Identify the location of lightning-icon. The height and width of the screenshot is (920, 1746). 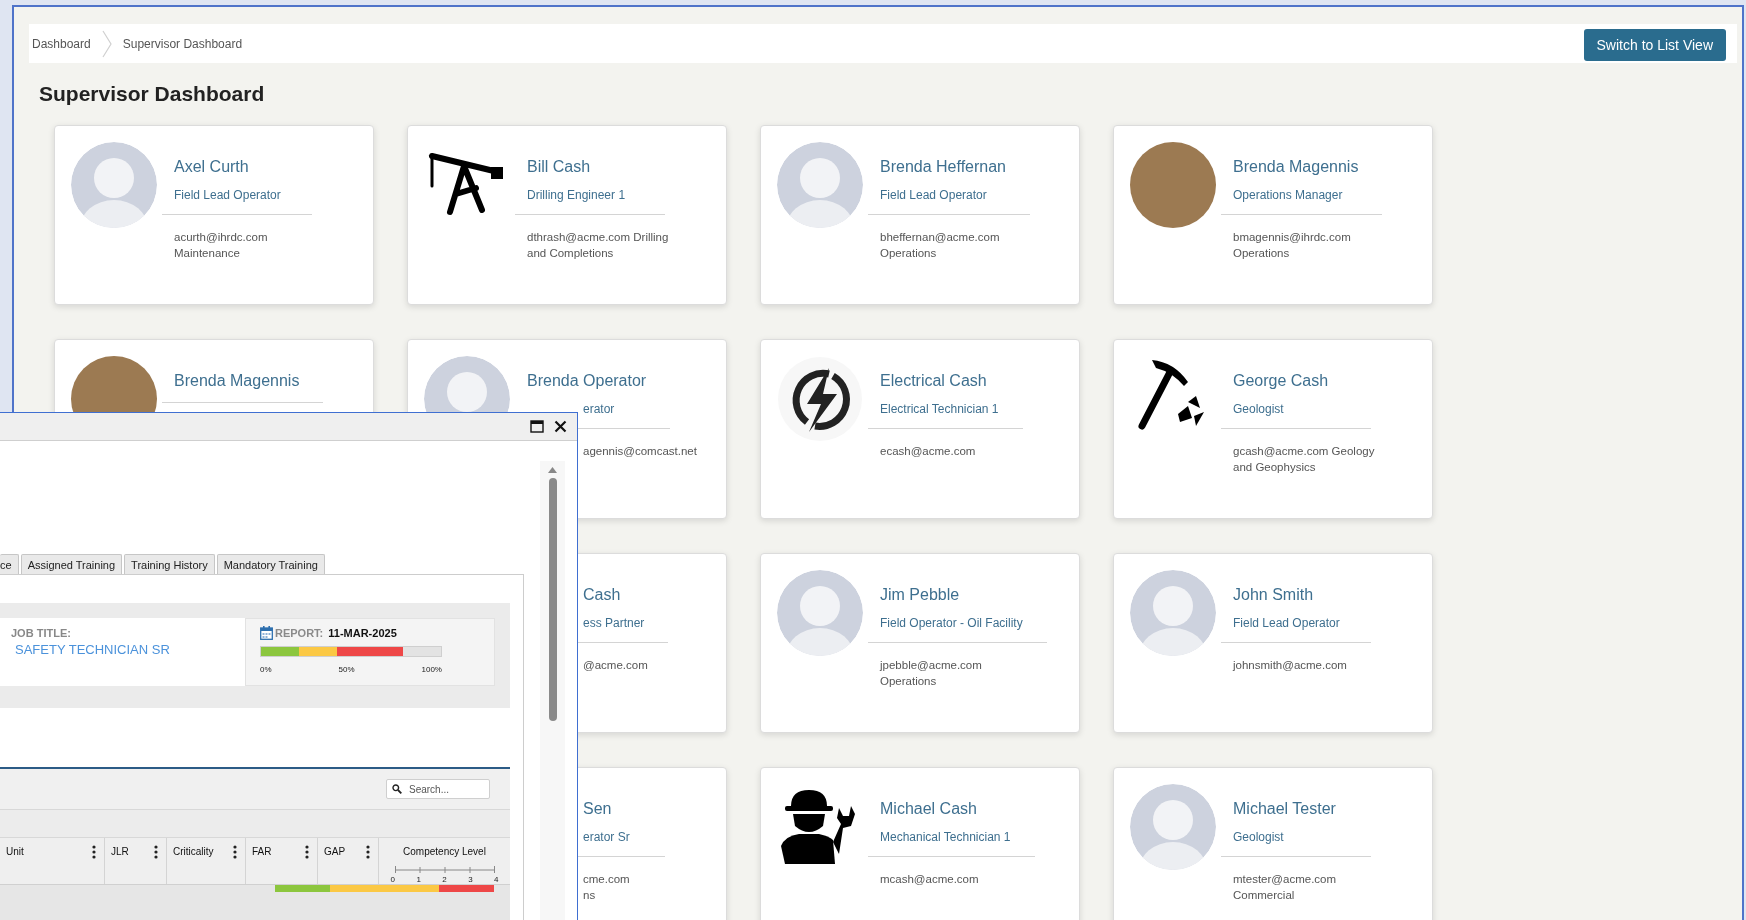
(820, 399).